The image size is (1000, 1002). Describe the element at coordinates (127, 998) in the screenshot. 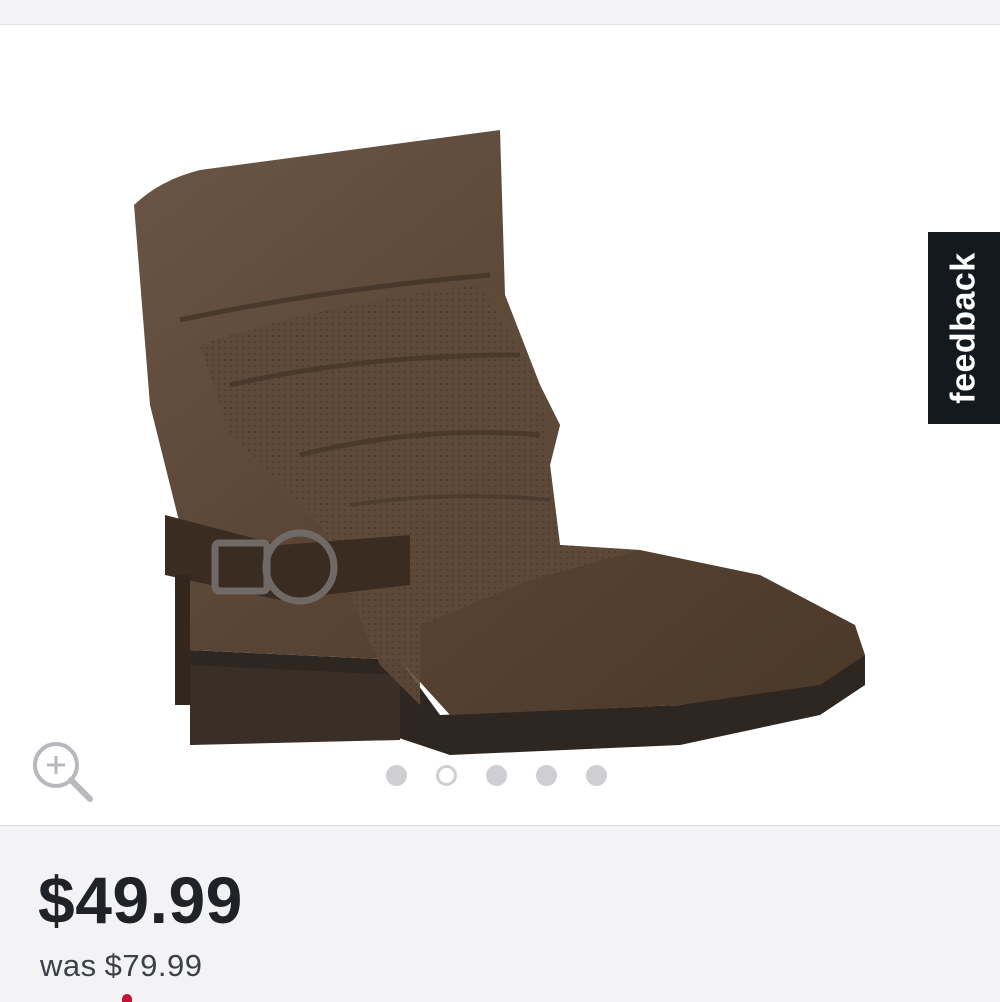

I see `accent-mark` at that location.